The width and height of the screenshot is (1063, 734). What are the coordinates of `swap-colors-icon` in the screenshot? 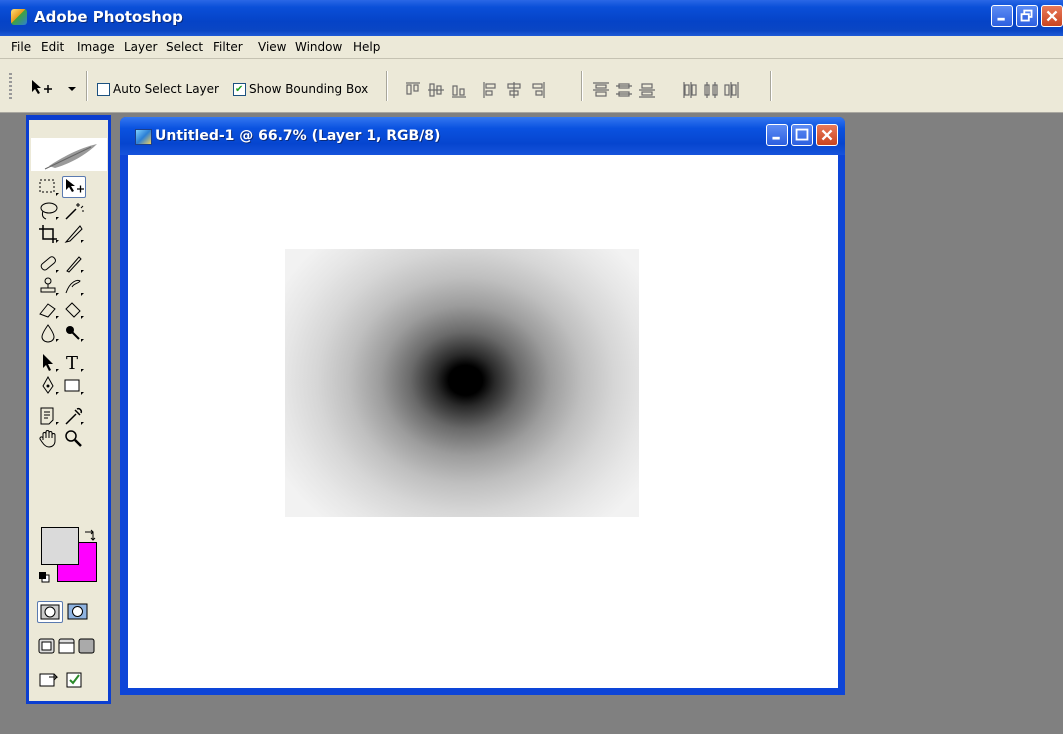 It's located at (90, 535).